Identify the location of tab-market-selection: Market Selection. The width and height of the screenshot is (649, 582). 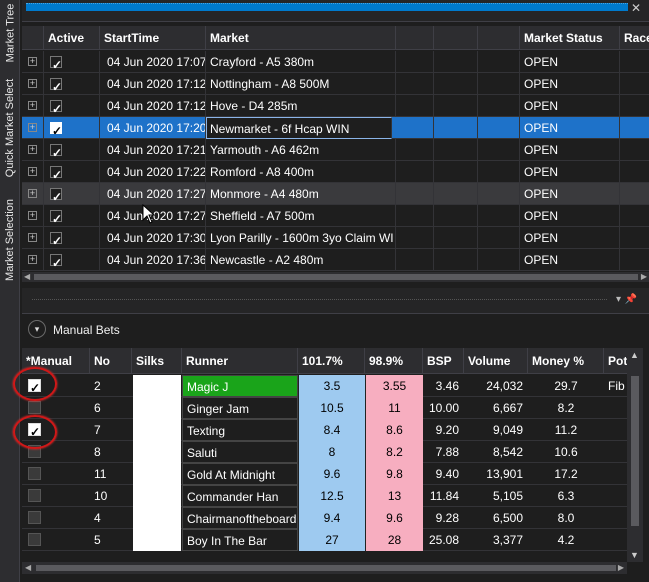
(10, 240).